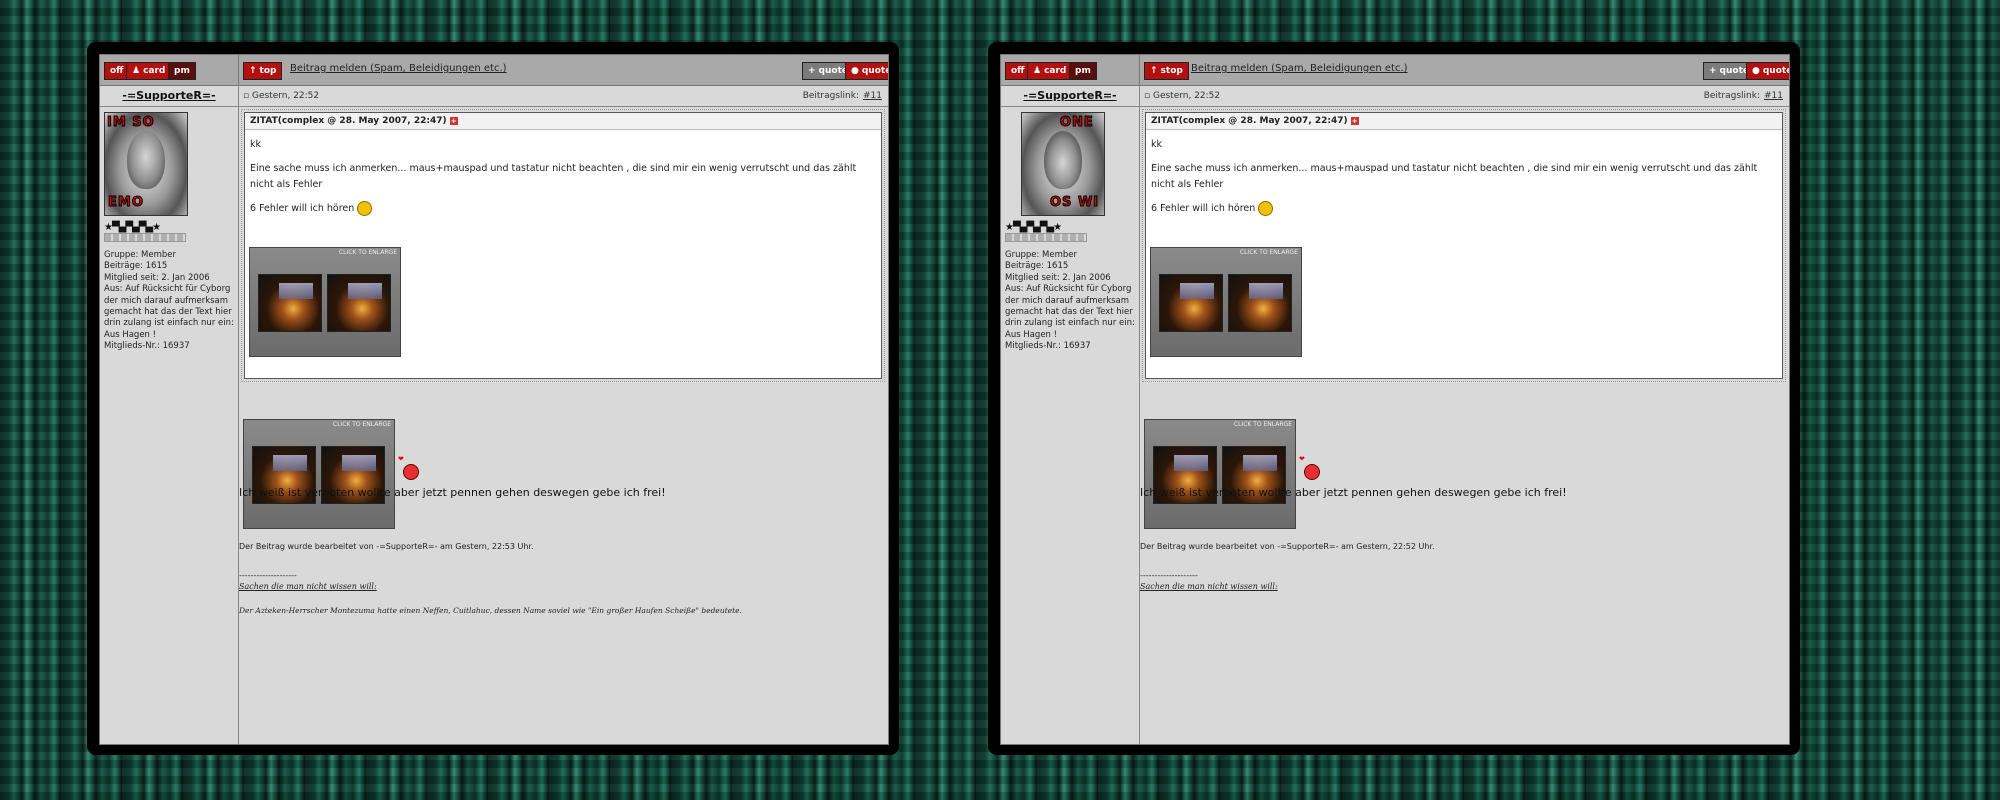 This screenshot has width=2000, height=800. What do you see at coordinates (131, 123) in the screenshot?
I see `avatar-top-text: IM SO` at bounding box center [131, 123].